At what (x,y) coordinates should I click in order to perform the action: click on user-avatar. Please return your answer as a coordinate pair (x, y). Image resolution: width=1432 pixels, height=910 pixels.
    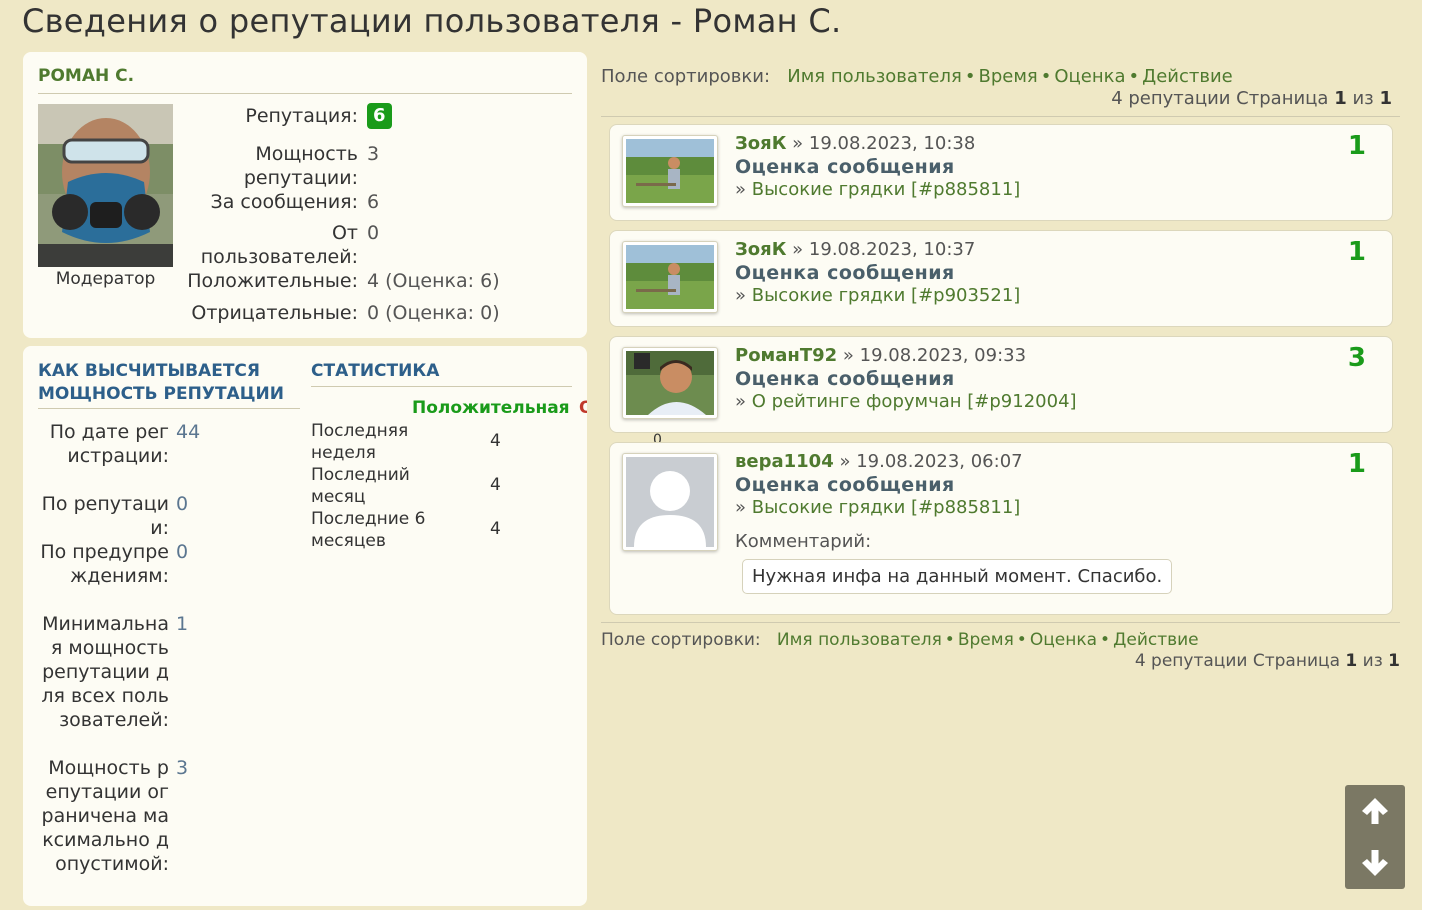
    Looking at the image, I should click on (105, 185).